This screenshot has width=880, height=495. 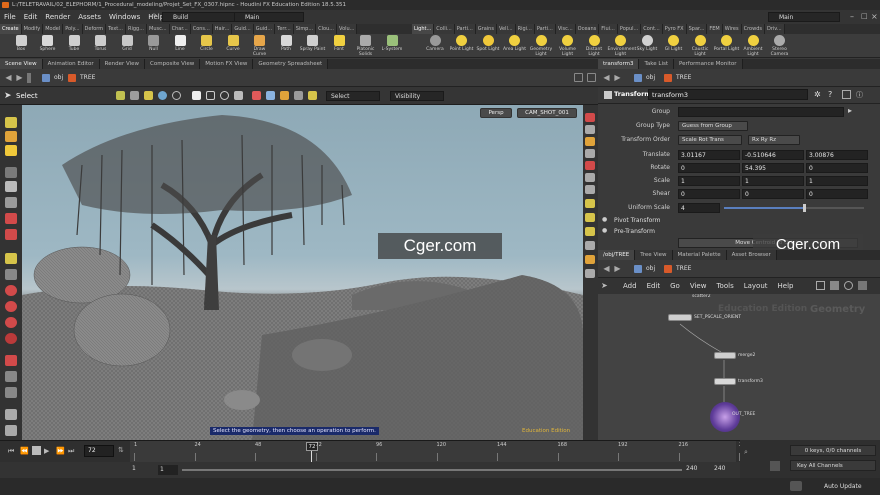 What do you see at coordinates (11, 122) in the screenshot?
I see `handle-tool-icon` at bounding box center [11, 122].